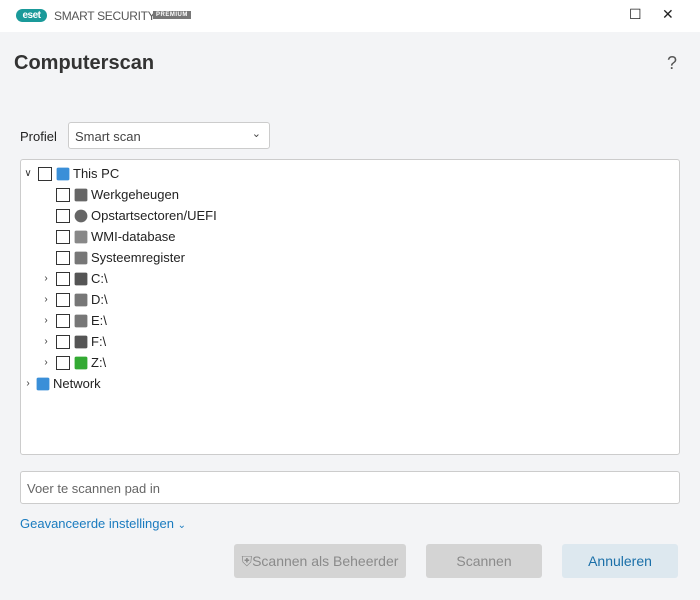 Image resolution: width=700 pixels, height=600 pixels. What do you see at coordinates (154, 215) in the screenshot?
I see `tree-item-label: Opstartsectoren/UEFI` at bounding box center [154, 215].